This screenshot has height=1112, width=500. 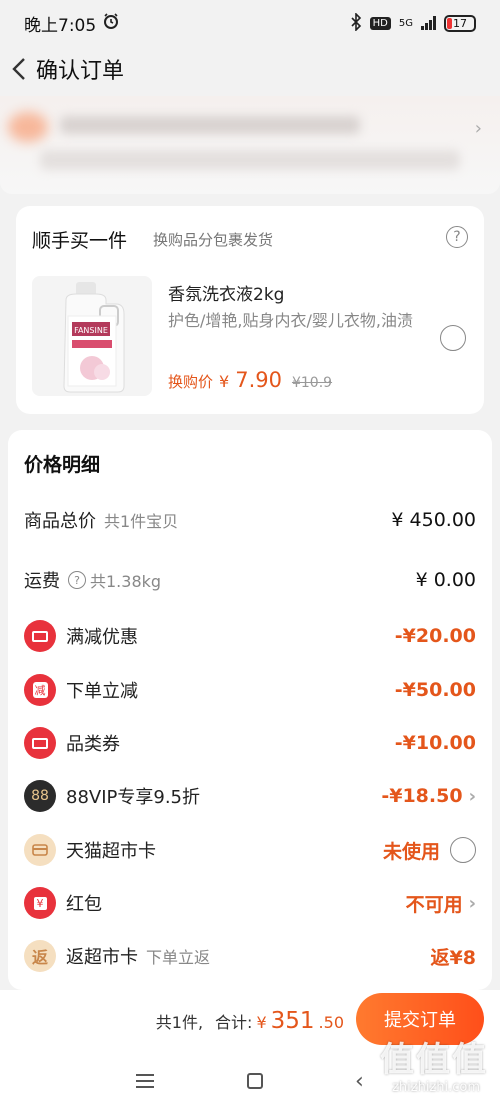 I want to click on row-sub: 共1件宝贝, so click(x=141, y=521).